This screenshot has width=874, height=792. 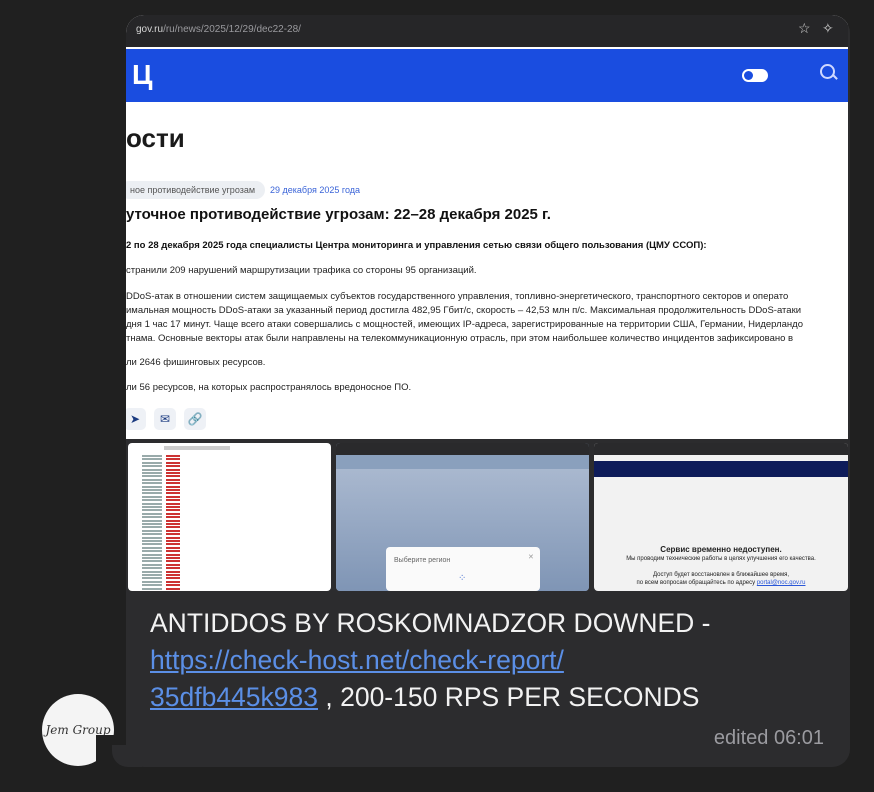 What do you see at coordinates (462, 517) in the screenshot?
I see `thumbnail-region-screenshot: Выберите регион ✕ ⁘` at bounding box center [462, 517].